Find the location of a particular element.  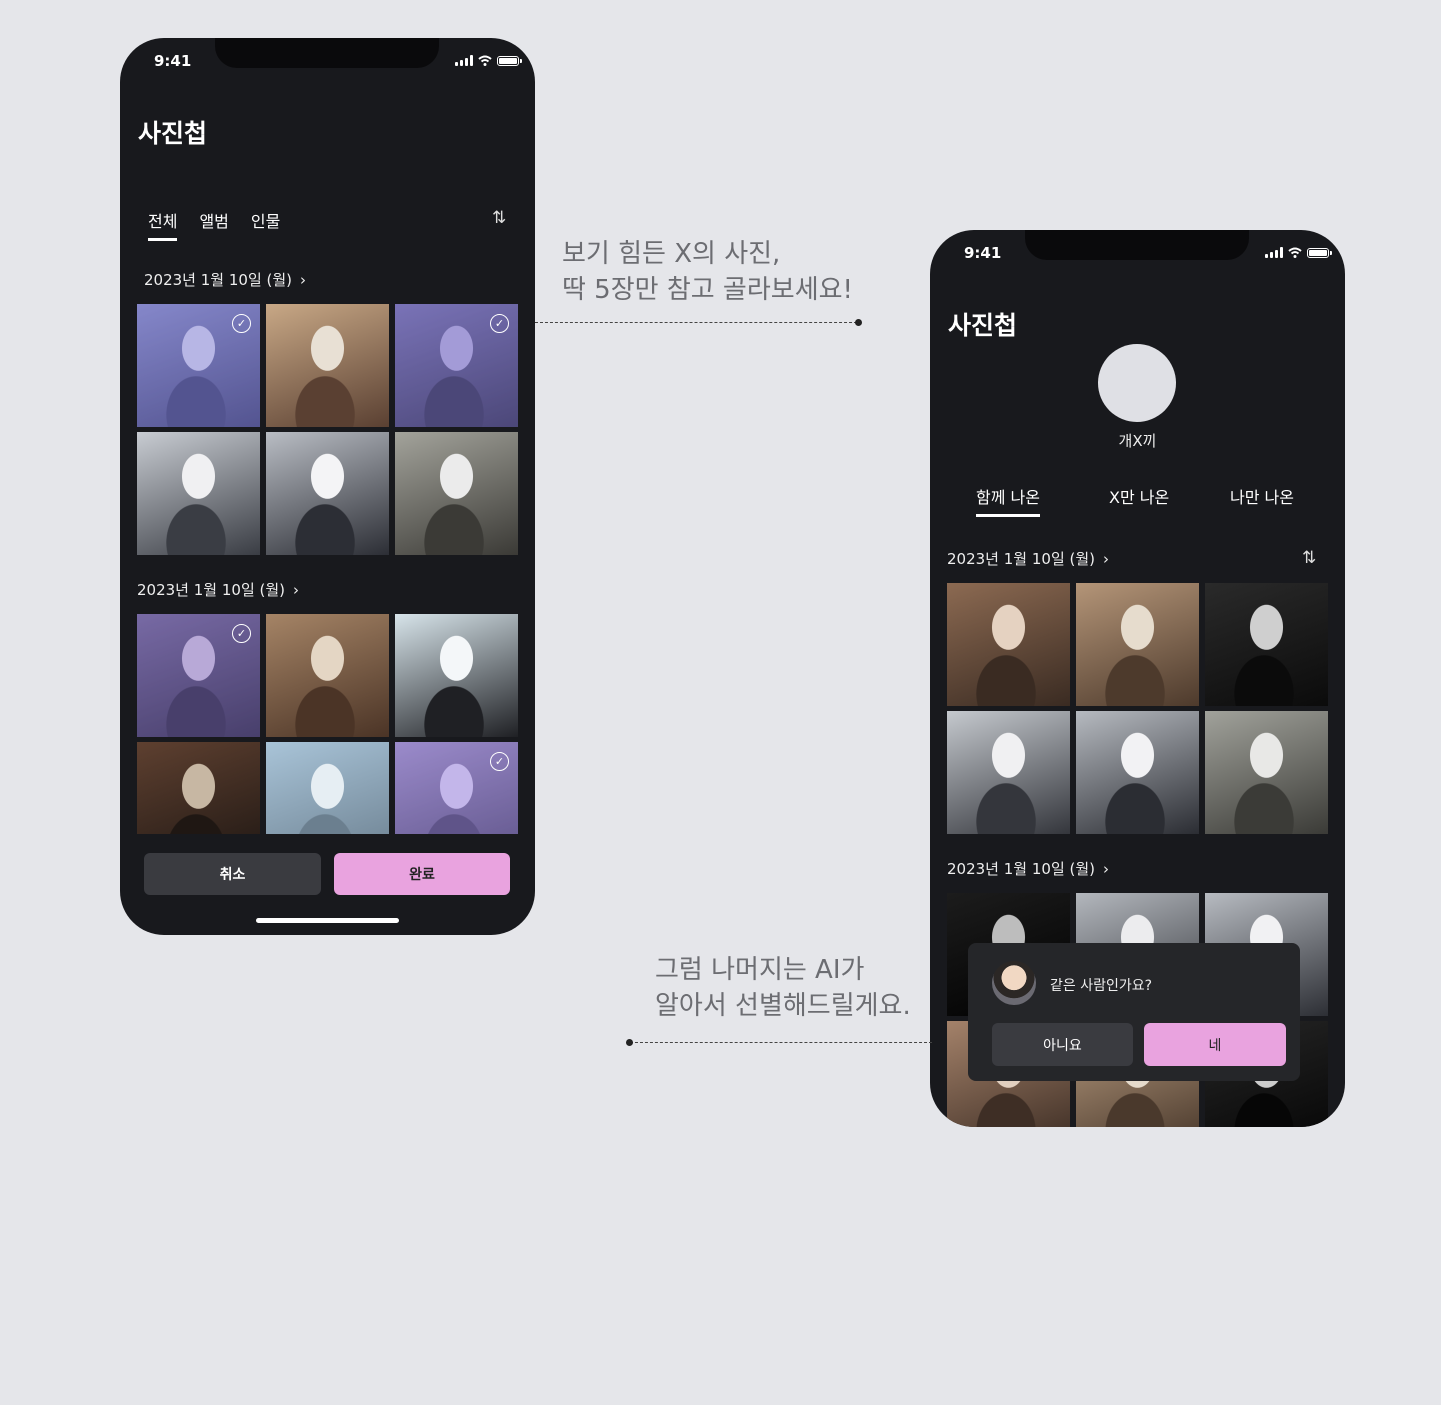

connector-dot-top is located at coordinates (858, 322).